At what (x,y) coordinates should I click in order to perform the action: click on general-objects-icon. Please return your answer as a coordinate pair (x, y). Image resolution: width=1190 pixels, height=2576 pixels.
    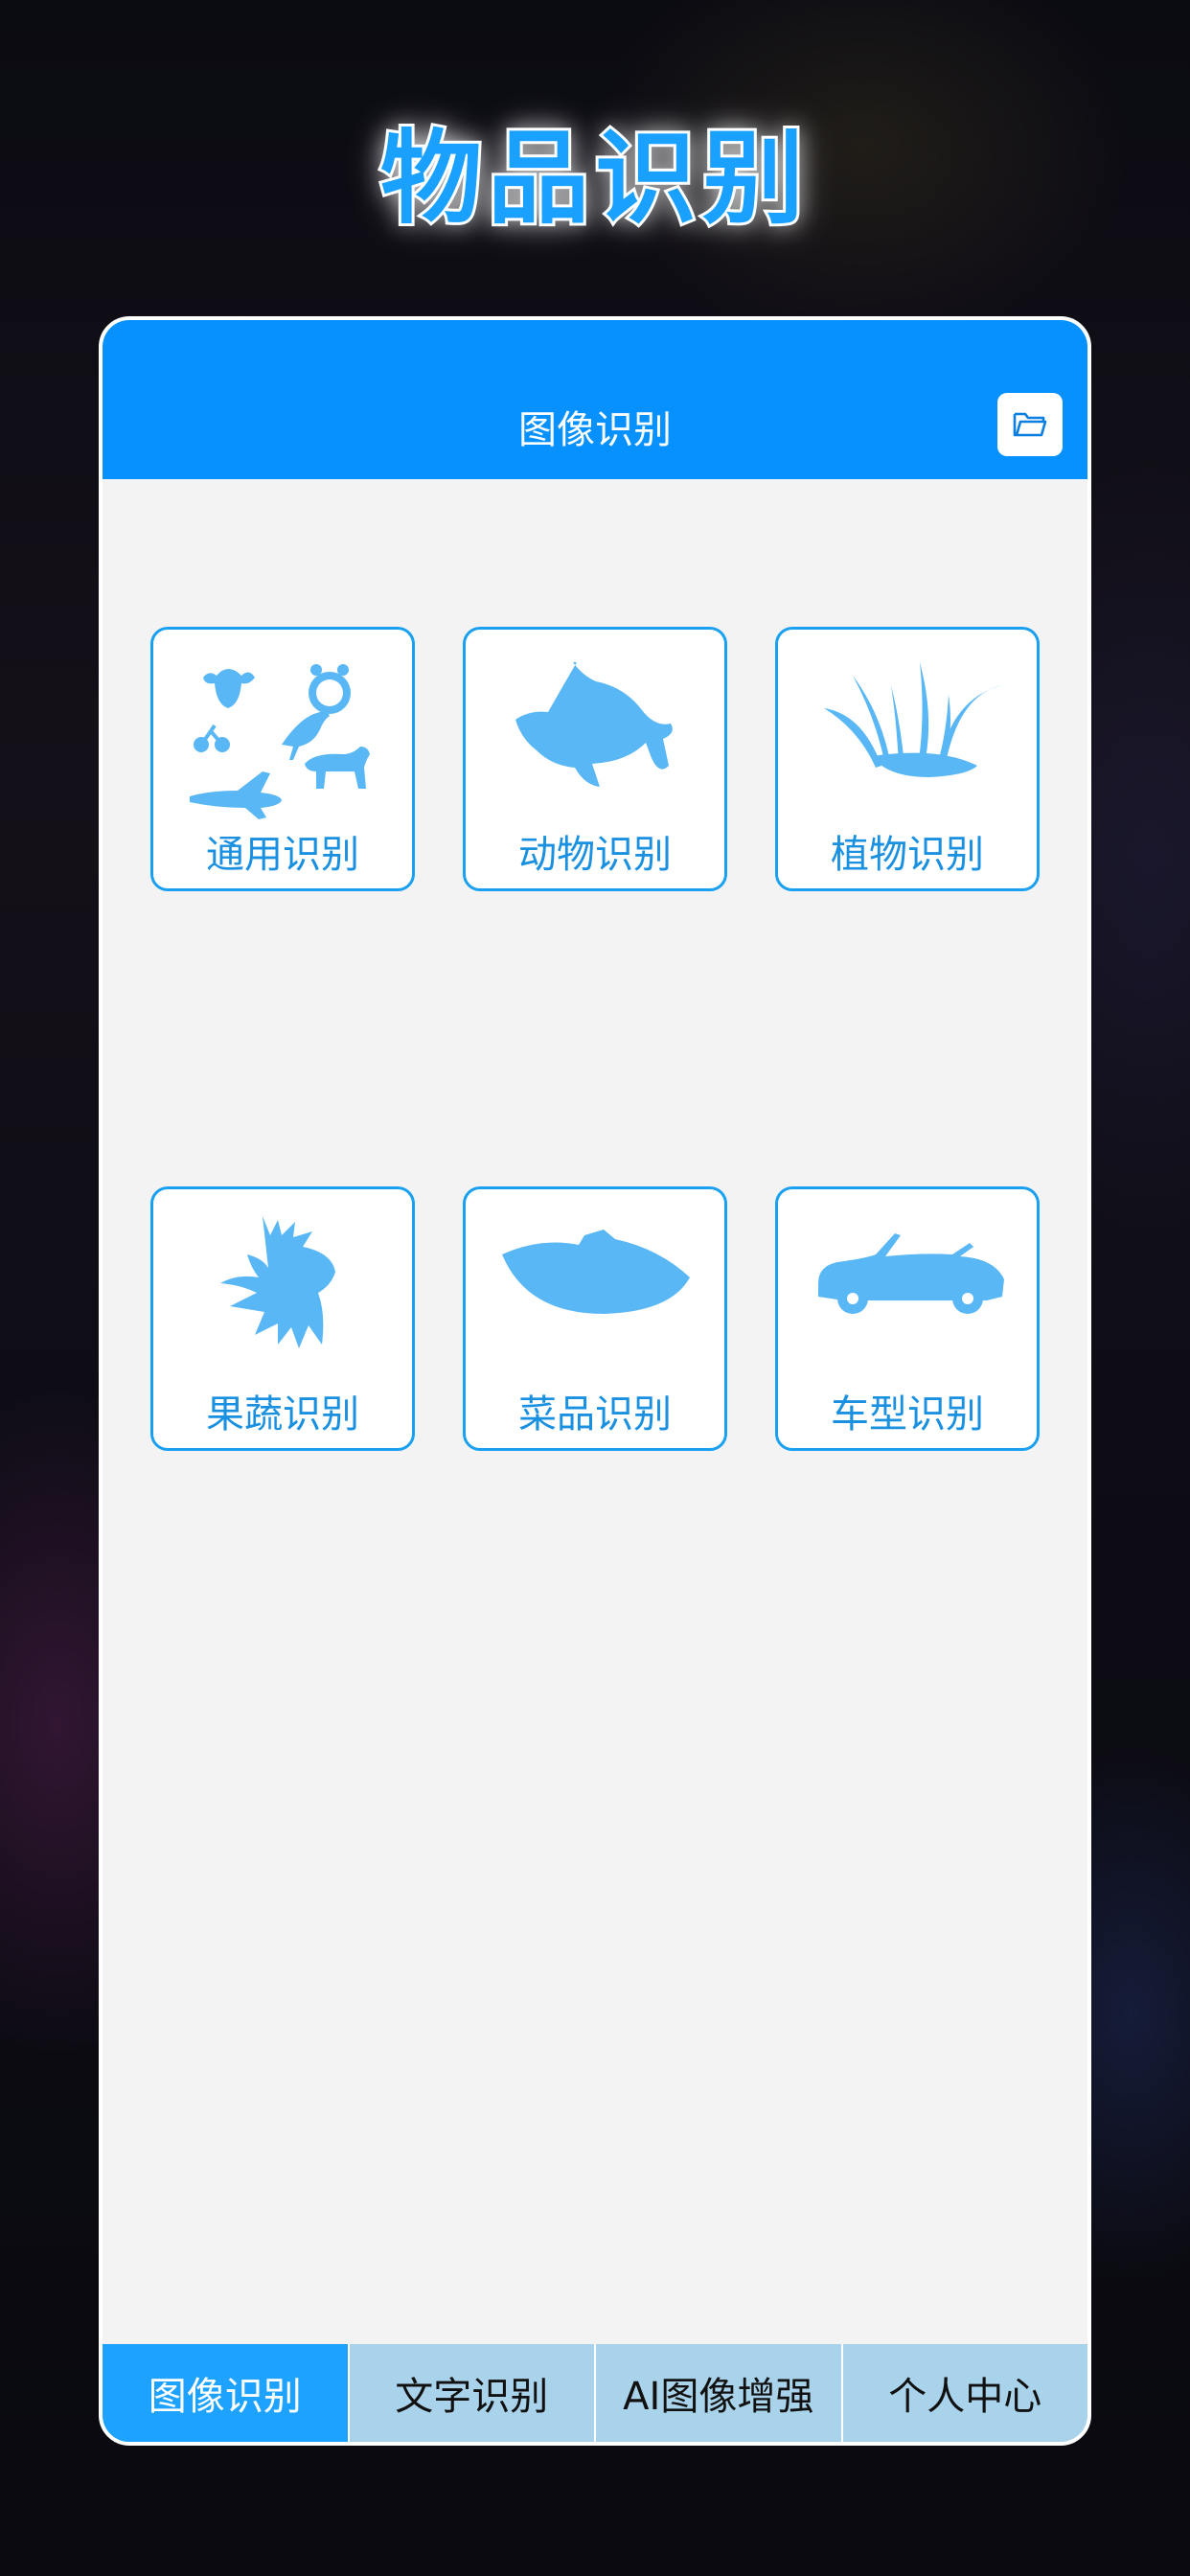
    Looking at the image, I should click on (280, 741).